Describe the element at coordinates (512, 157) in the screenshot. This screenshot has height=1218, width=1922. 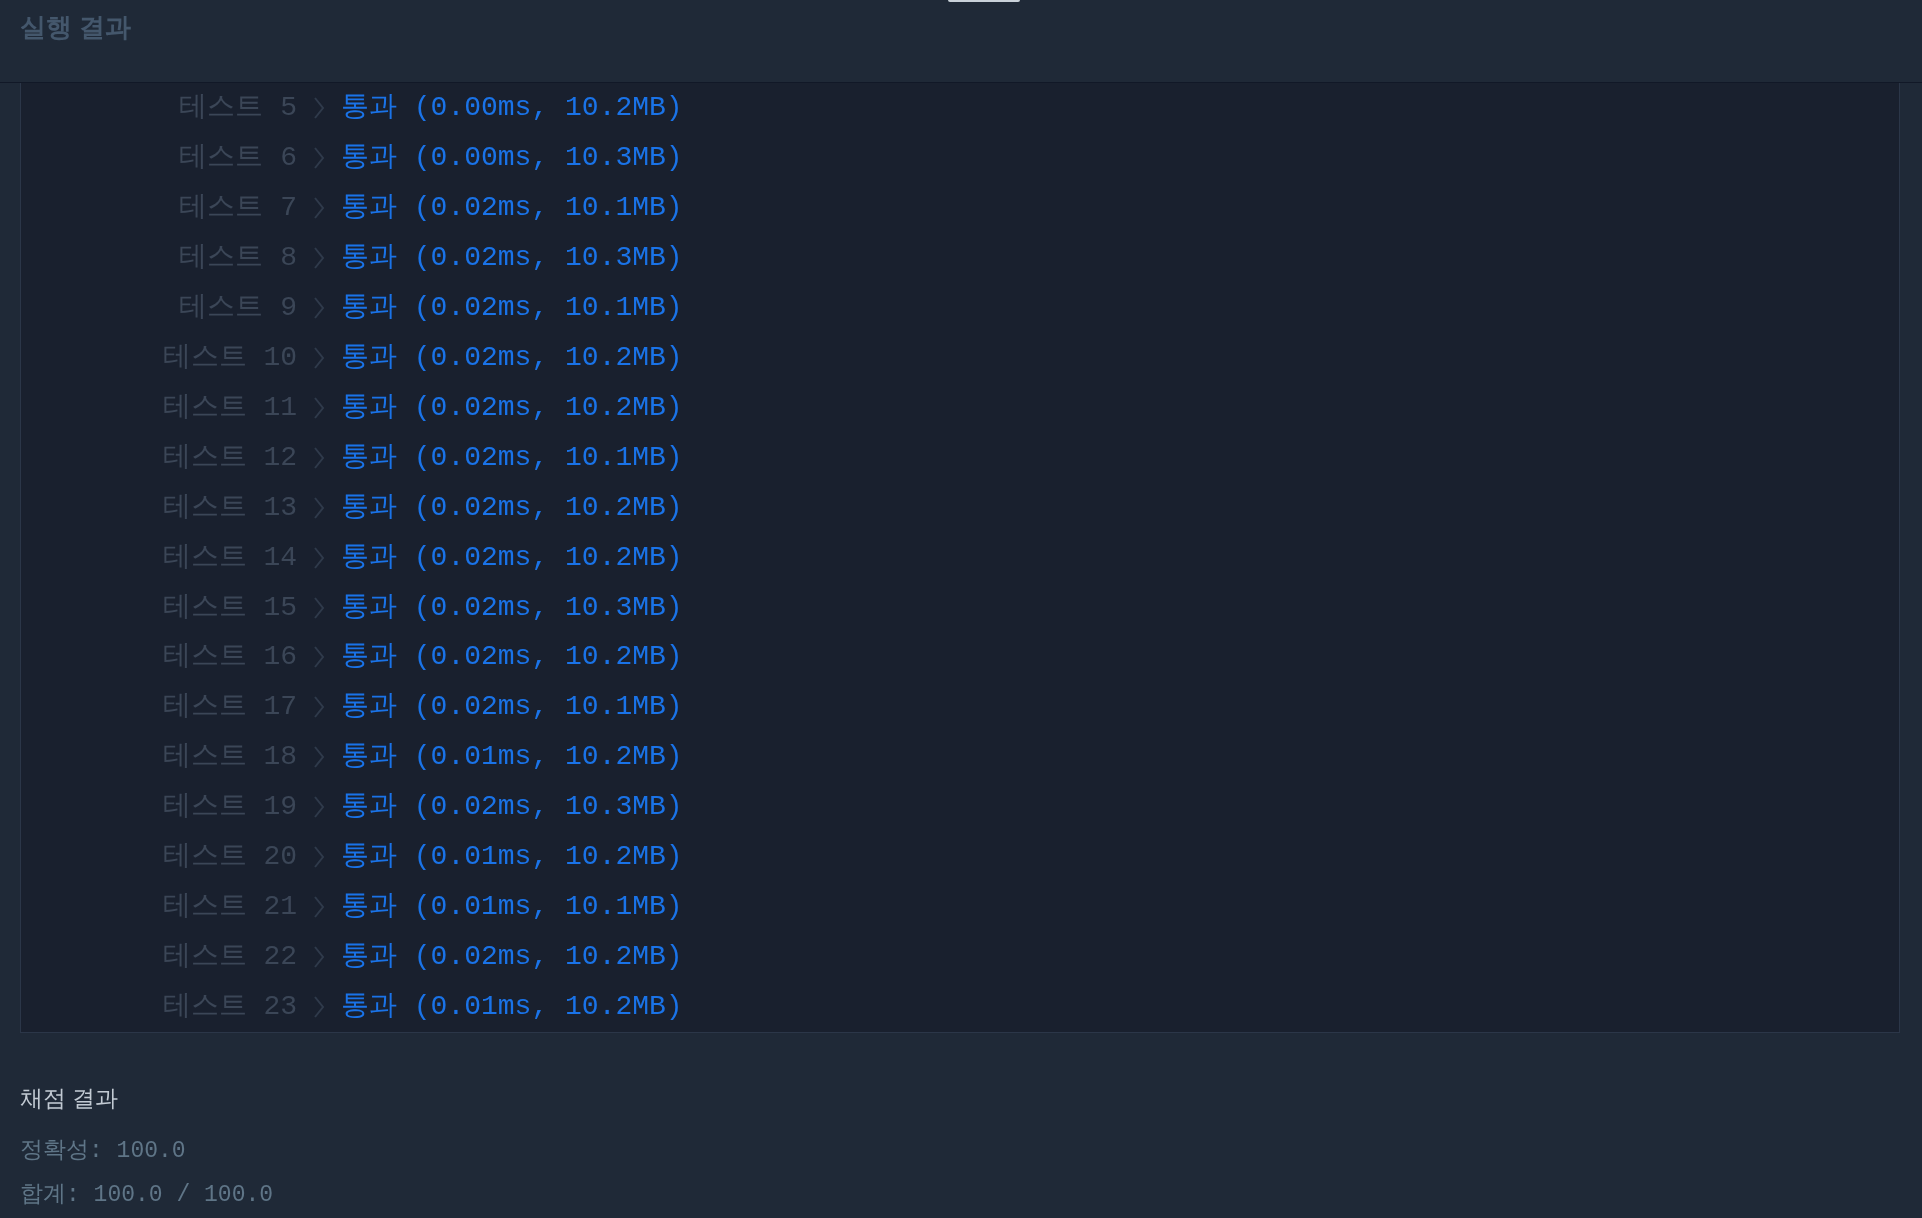
I see `test-result: 통과 (0.00ms, 10.3MB)` at that location.